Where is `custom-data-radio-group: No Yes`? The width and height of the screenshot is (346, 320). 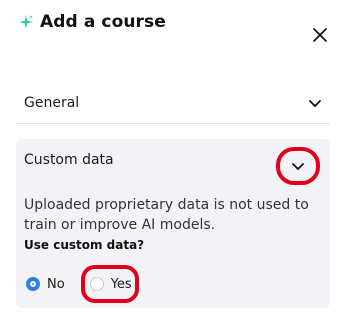 custom-data-radio-group: No Yes is located at coordinates (82, 284).